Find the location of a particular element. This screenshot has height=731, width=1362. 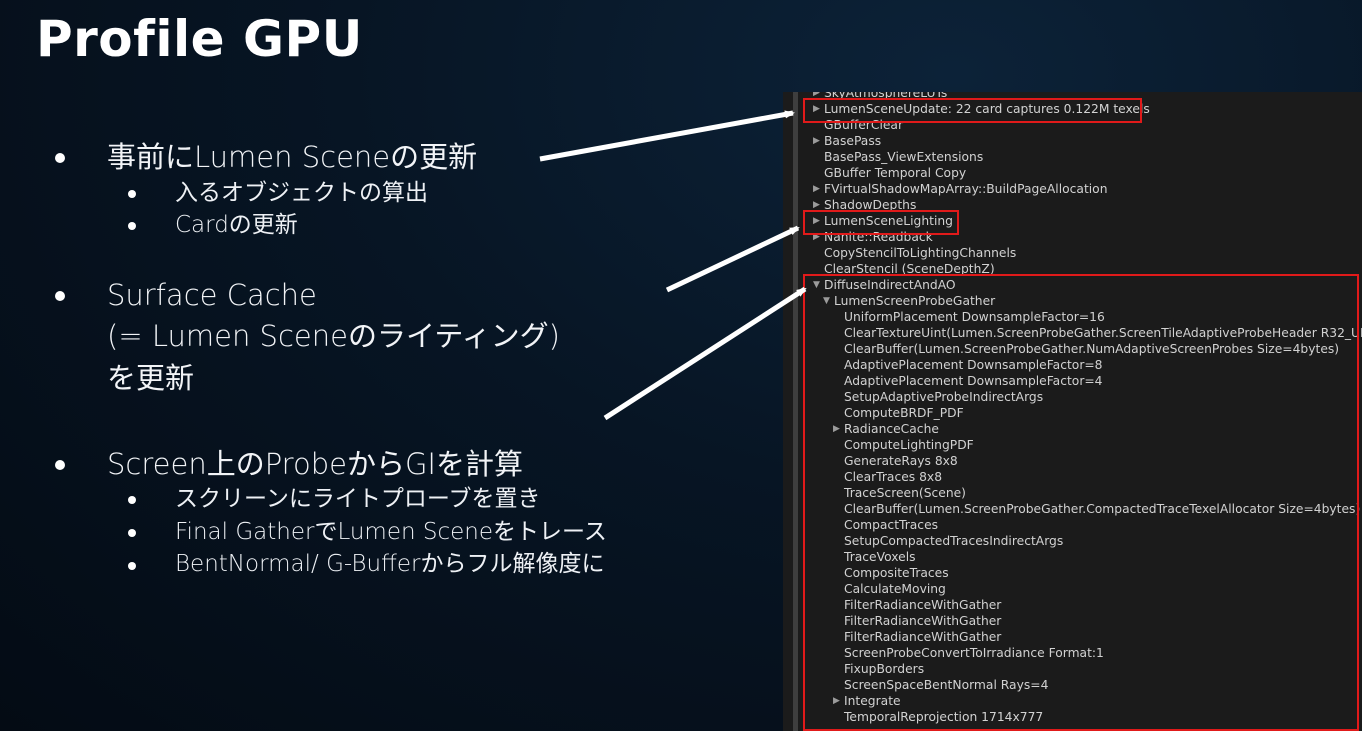

callout-arrows is located at coordinates (673, 265).